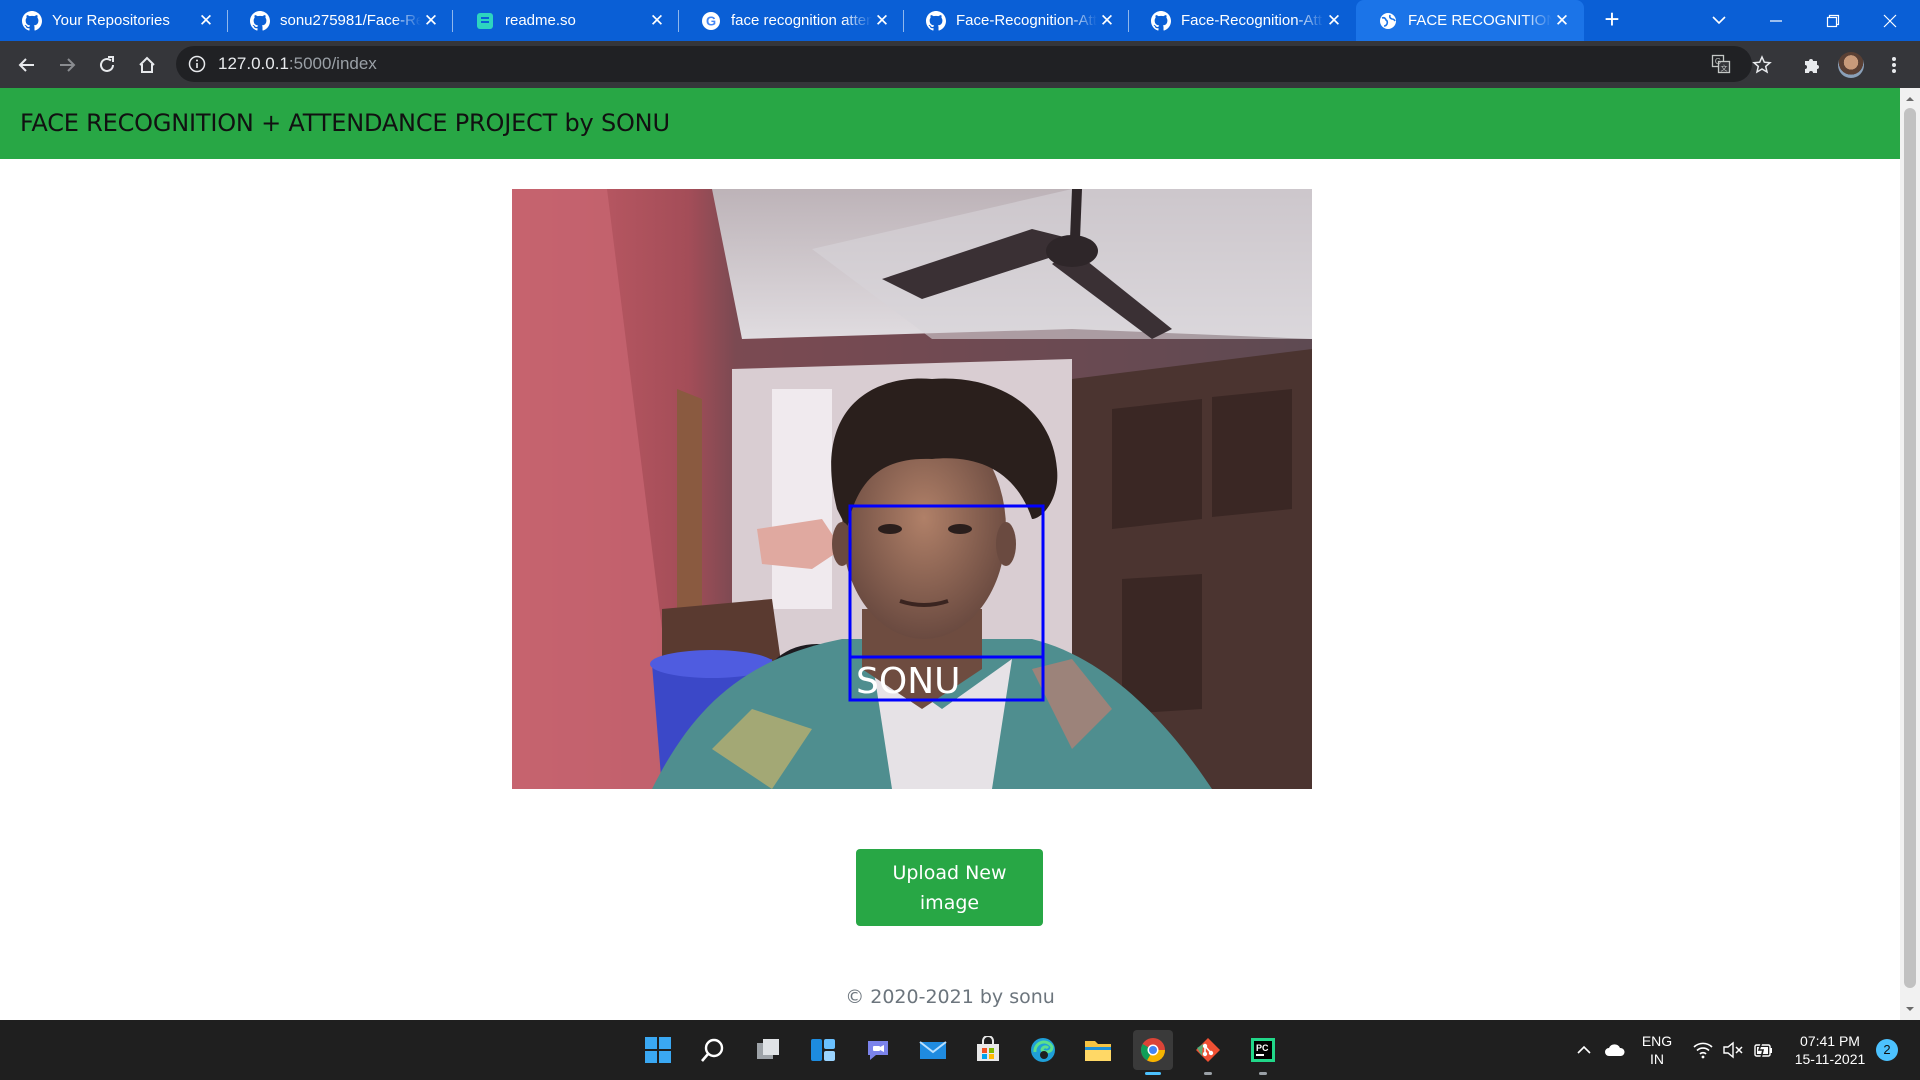 This screenshot has height=1080, width=1920. What do you see at coordinates (1026, 20) in the screenshot?
I see `tab-title: Face-Recognition-Atte` at bounding box center [1026, 20].